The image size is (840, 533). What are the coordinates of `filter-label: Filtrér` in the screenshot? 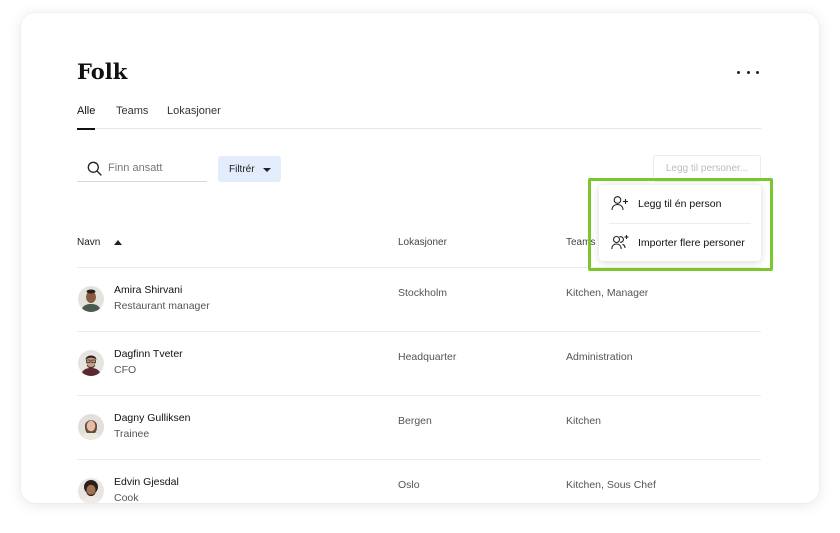 It's located at (242, 169).